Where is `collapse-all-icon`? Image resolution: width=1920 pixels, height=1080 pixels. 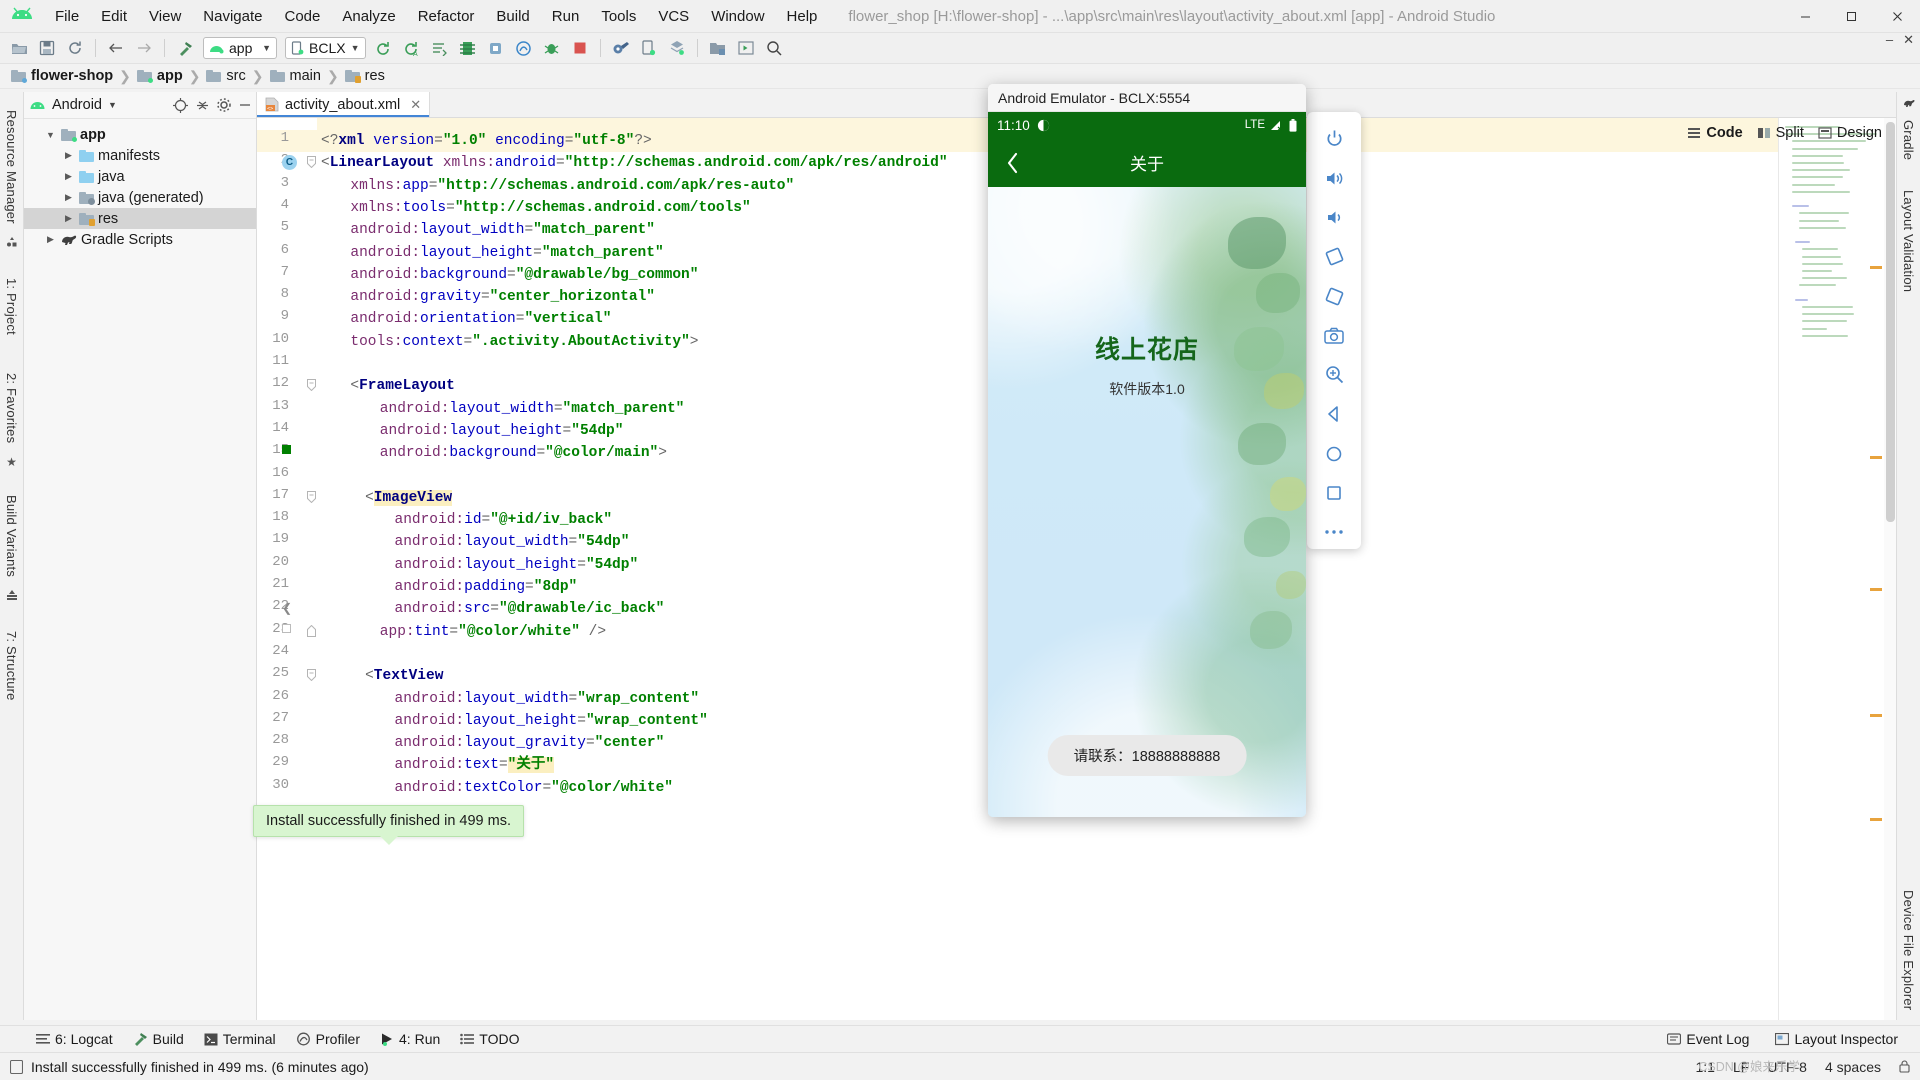
collapse-all-icon is located at coordinates (202, 105).